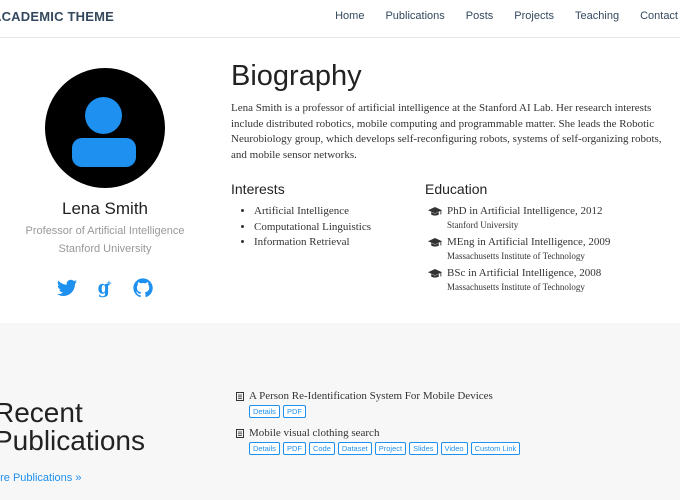  I want to click on education-institution: Stanford University, so click(483, 225).